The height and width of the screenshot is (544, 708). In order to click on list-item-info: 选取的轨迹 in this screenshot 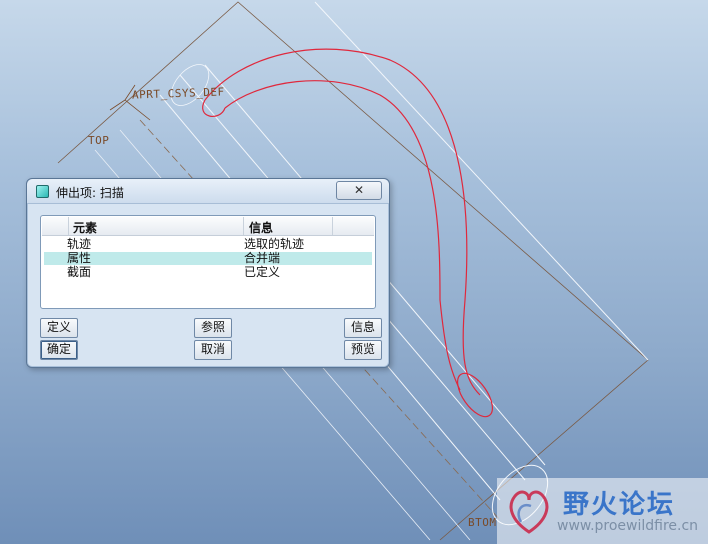, I will do `click(274, 244)`.